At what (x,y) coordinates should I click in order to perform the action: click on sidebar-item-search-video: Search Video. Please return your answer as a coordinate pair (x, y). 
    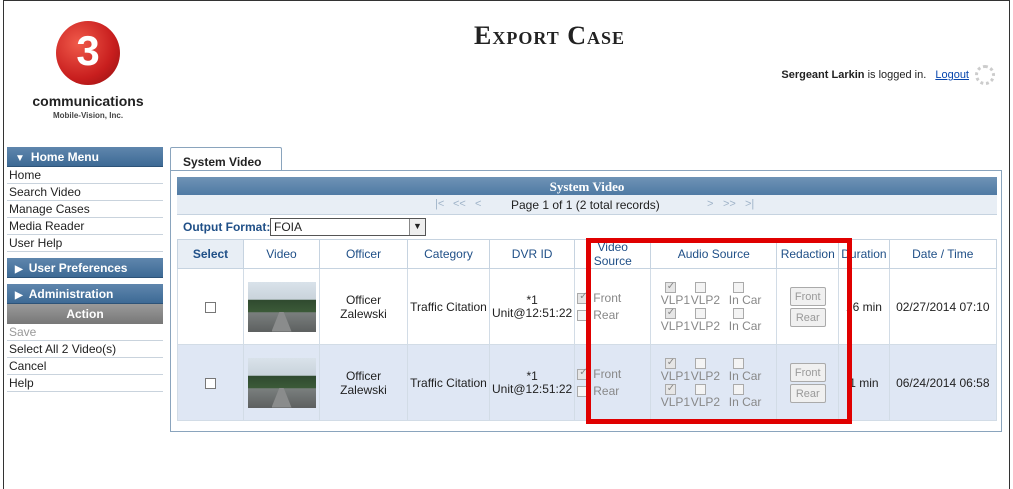
    Looking at the image, I should click on (85, 192).